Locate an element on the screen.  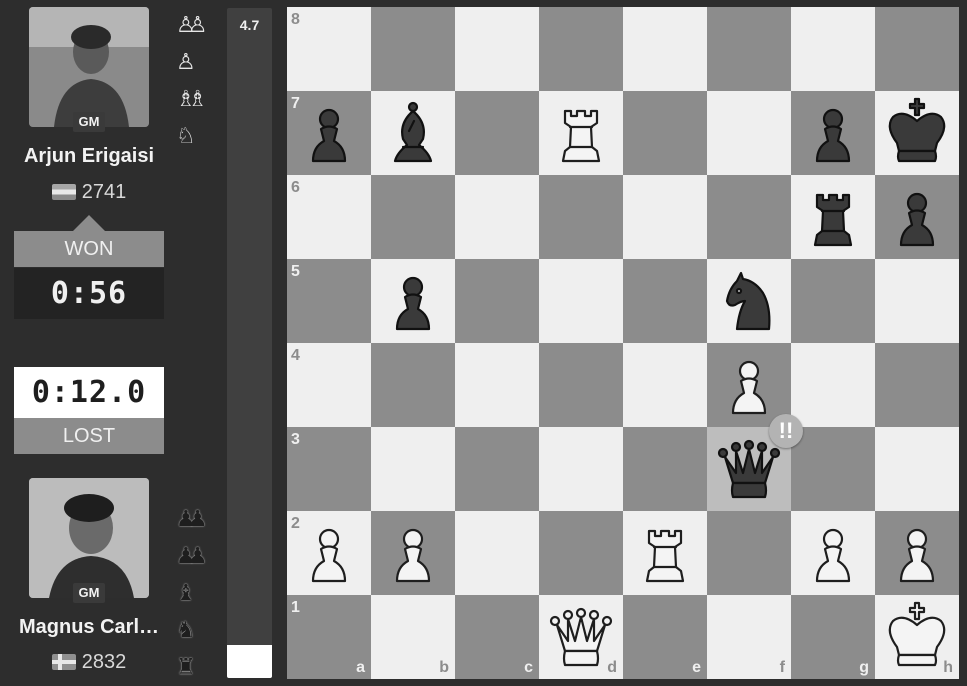
square-b5 is located at coordinates (413, 301).